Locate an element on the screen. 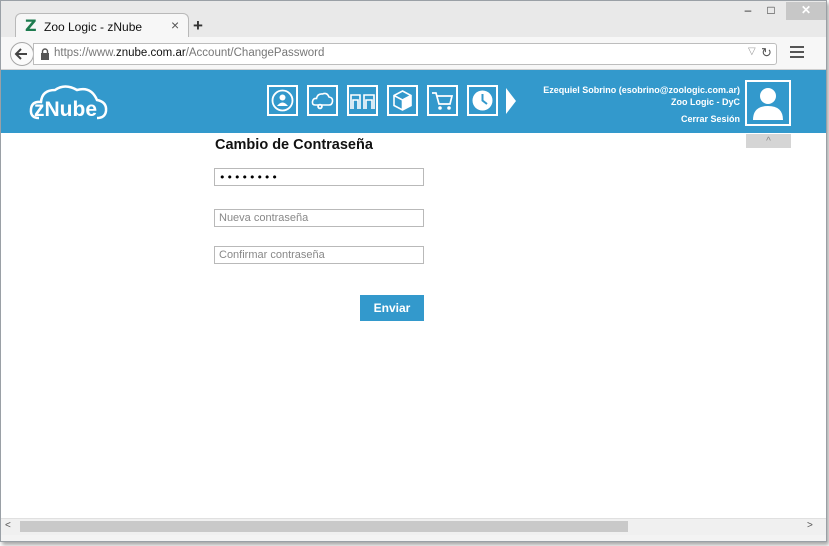  znube-logo: zNube is located at coordinates (69, 101).